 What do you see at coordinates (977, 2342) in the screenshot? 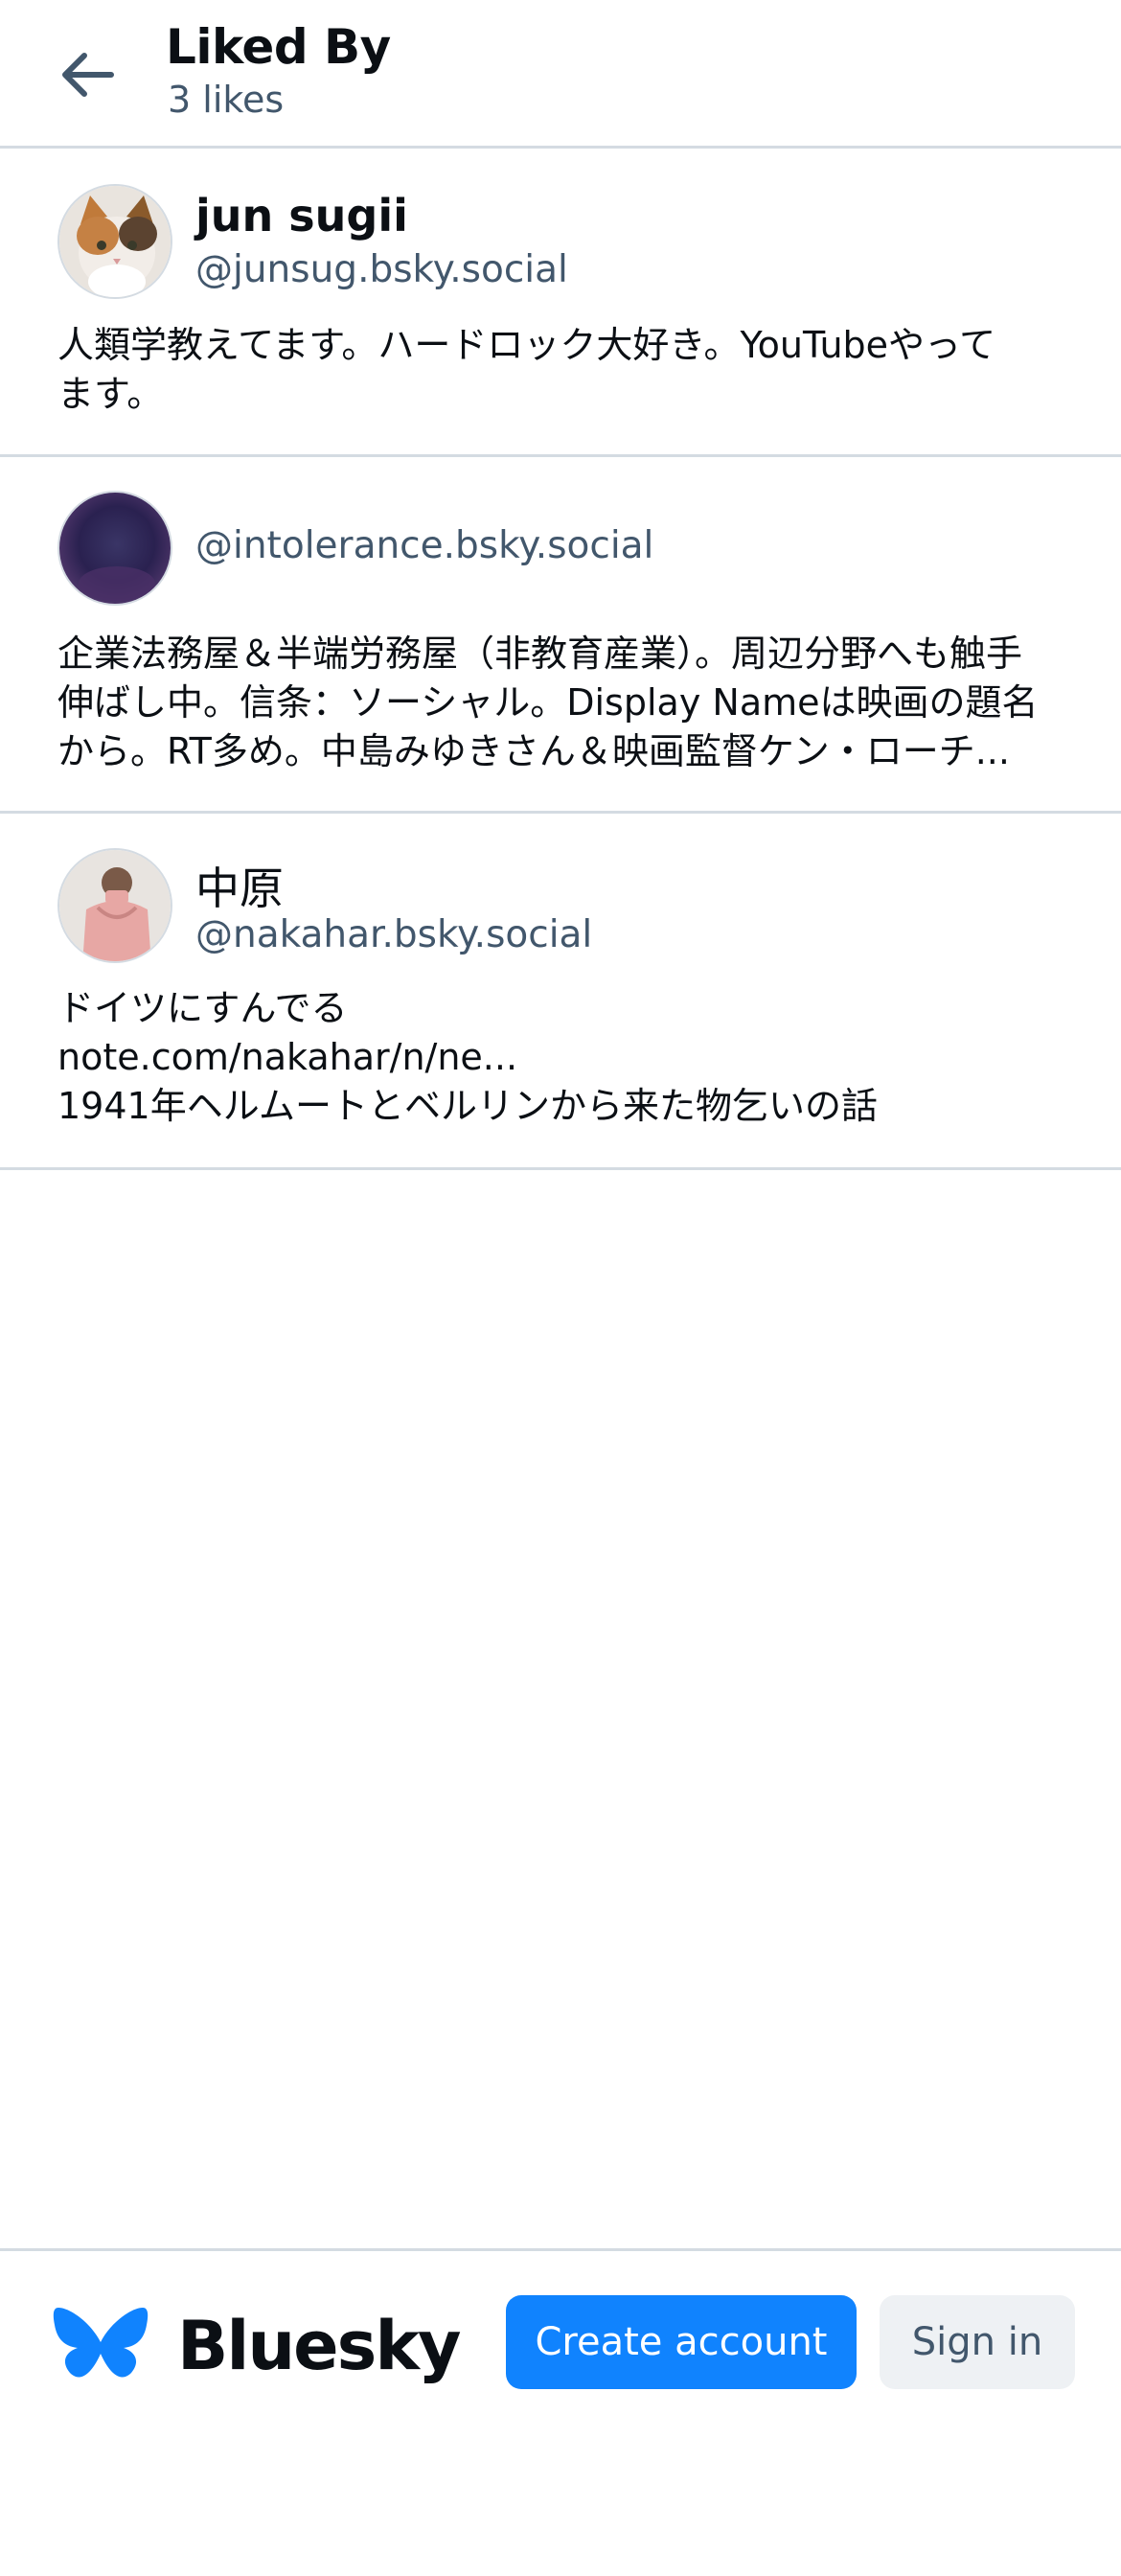
I see `sign-in-button: Sign in` at bounding box center [977, 2342].